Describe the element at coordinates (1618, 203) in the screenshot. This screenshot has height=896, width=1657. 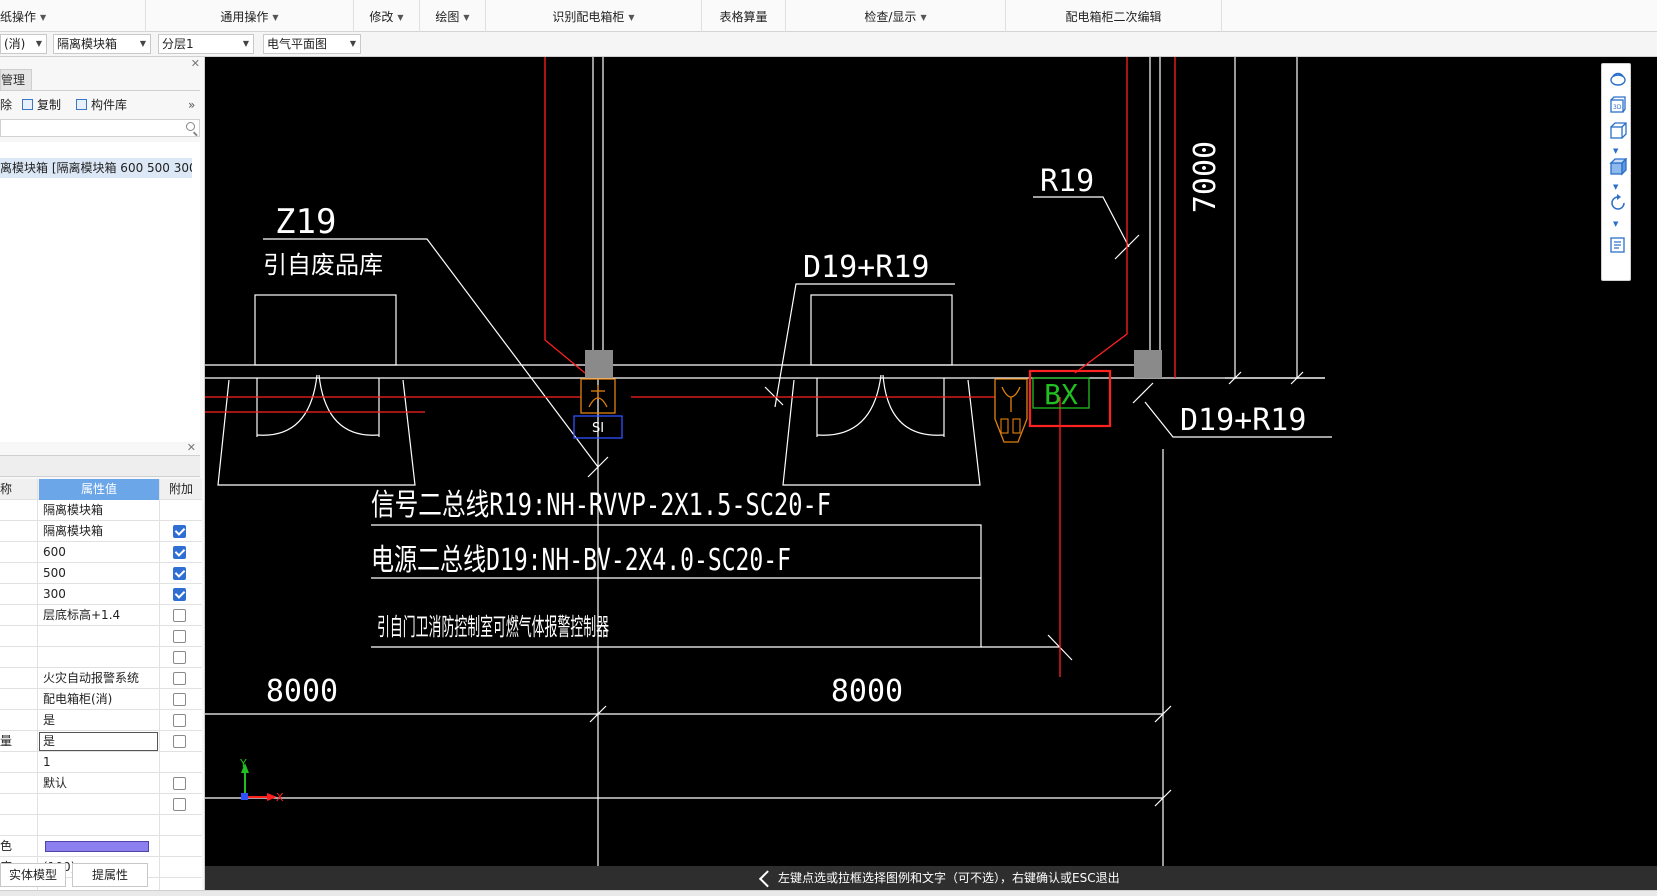
I see `rotate-icon` at that location.